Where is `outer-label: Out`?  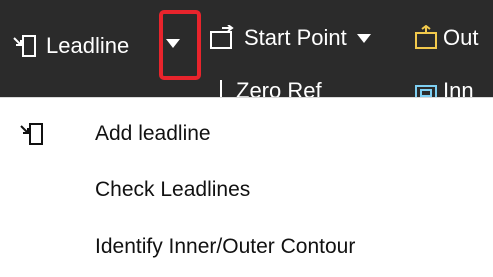 outer-label: Out is located at coordinates (461, 37).